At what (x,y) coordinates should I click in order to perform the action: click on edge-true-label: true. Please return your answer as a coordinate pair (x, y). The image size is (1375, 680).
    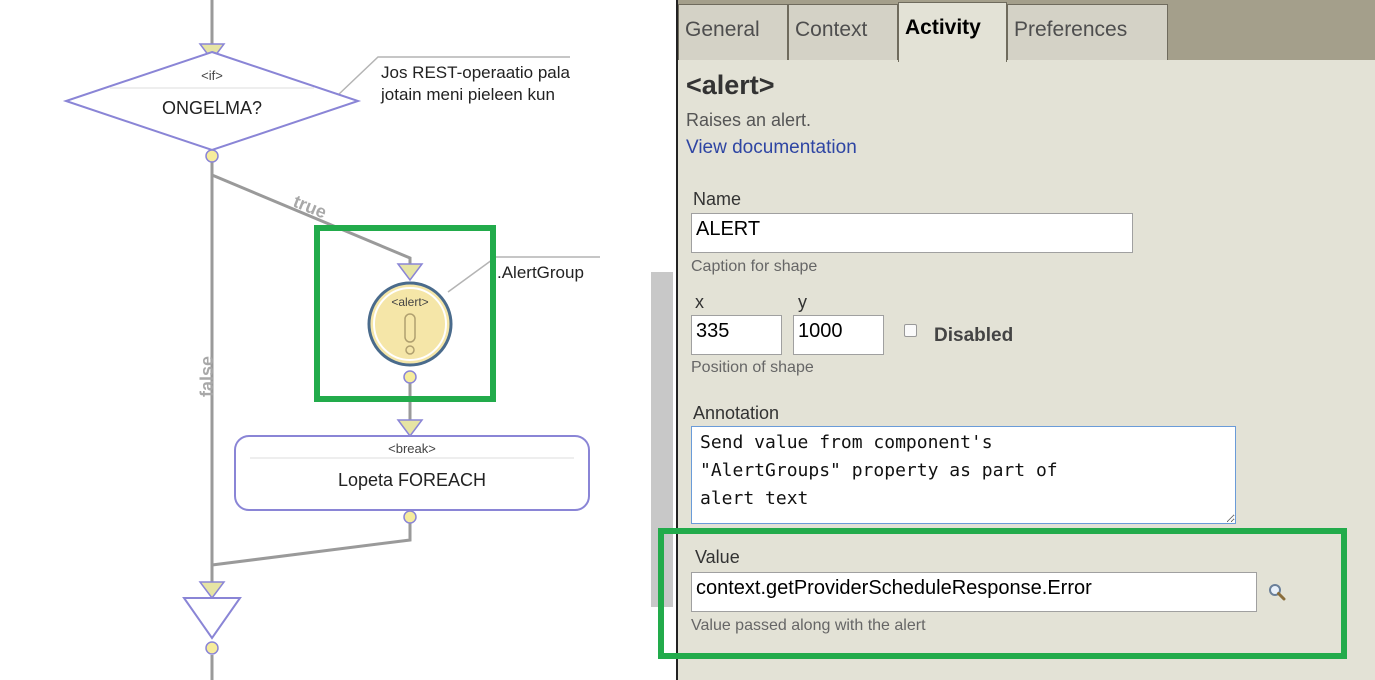
    Looking at the image, I should click on (310, 206).